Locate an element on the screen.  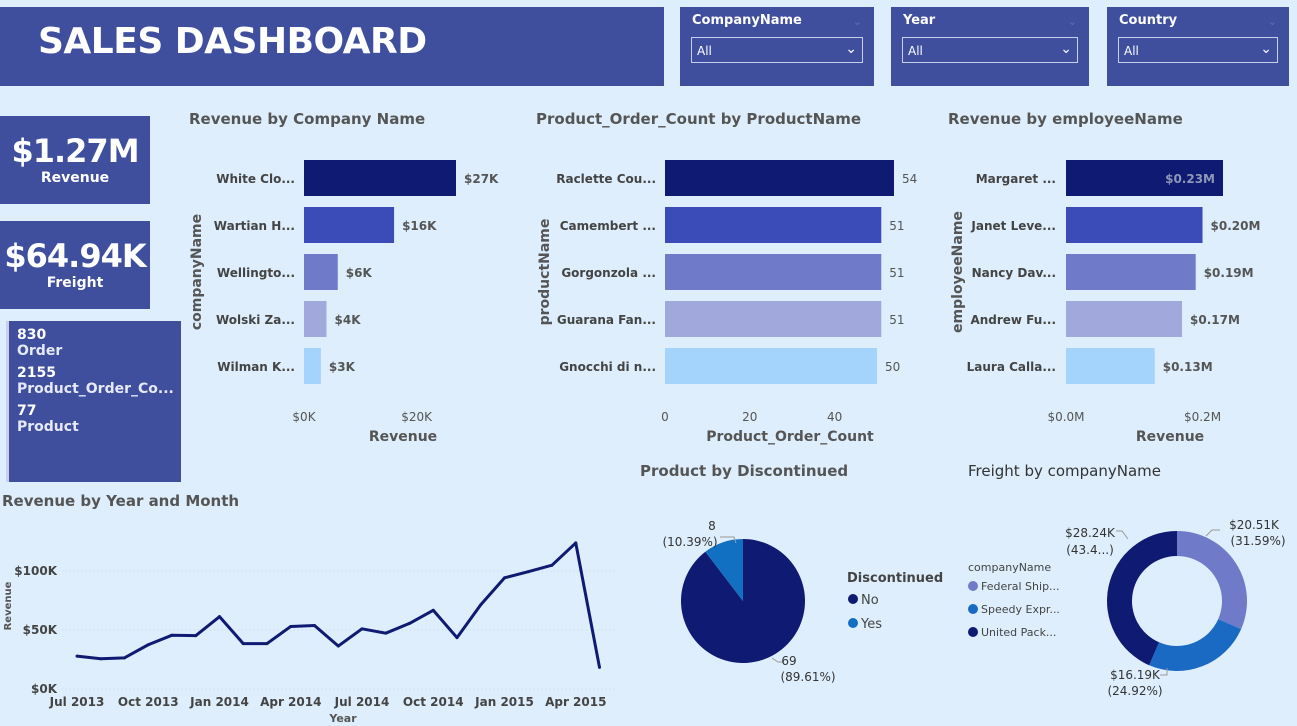
tick-label: Apr 2014 is located at coordinates (290, 702).